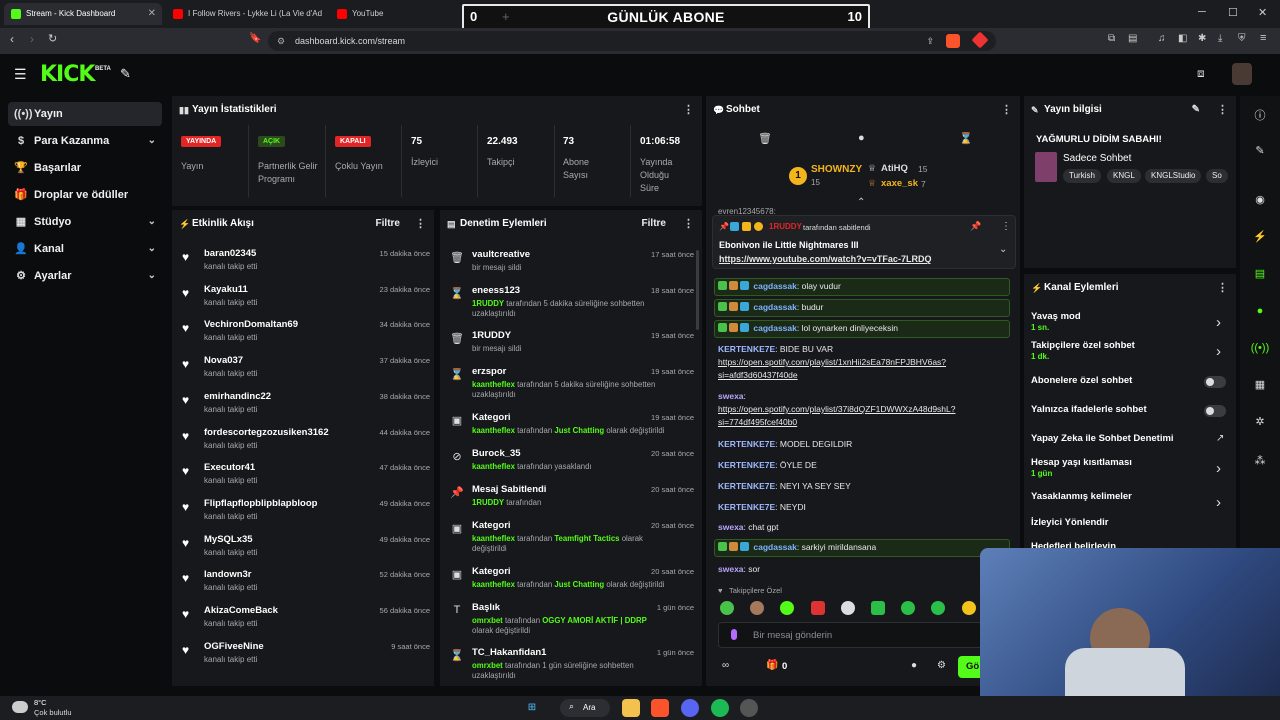 The image size is (1280, 720). I want to click on moderator-name: 1RUDDY, so click(488, 502).